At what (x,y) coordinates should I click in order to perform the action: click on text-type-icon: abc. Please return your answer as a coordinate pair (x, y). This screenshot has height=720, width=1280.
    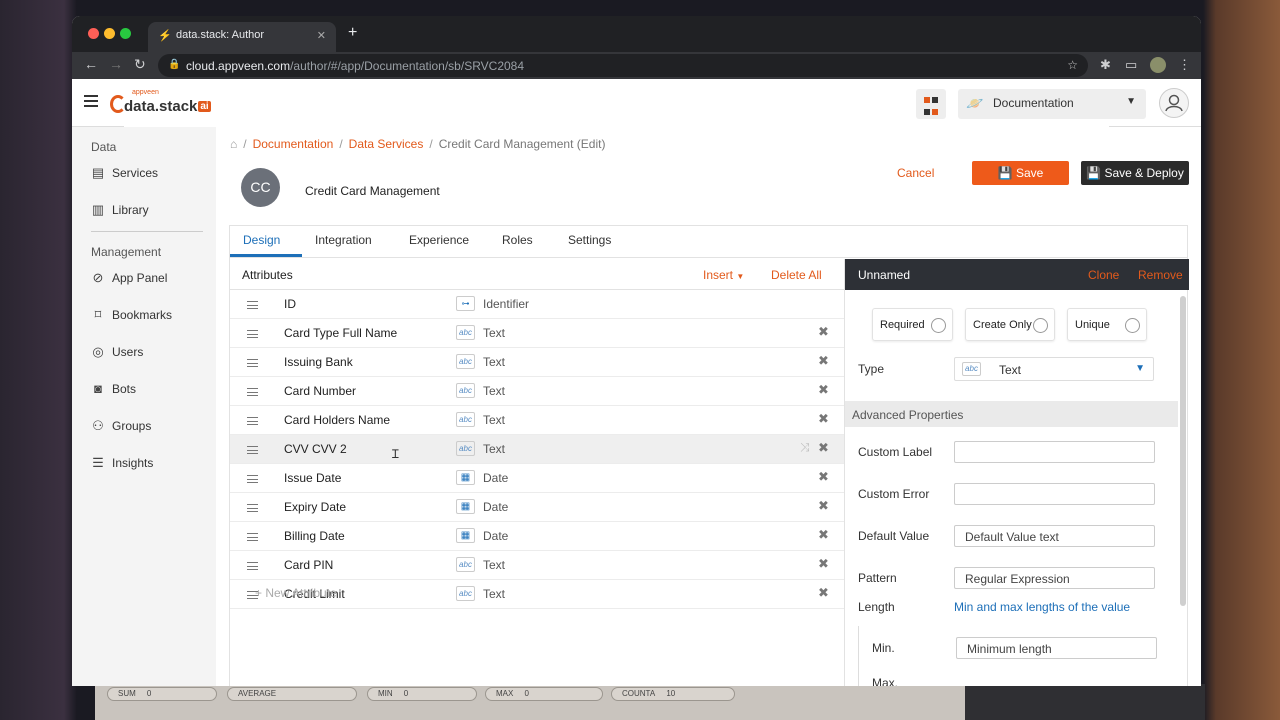
    Looking at the image, I should click on (465, 419).